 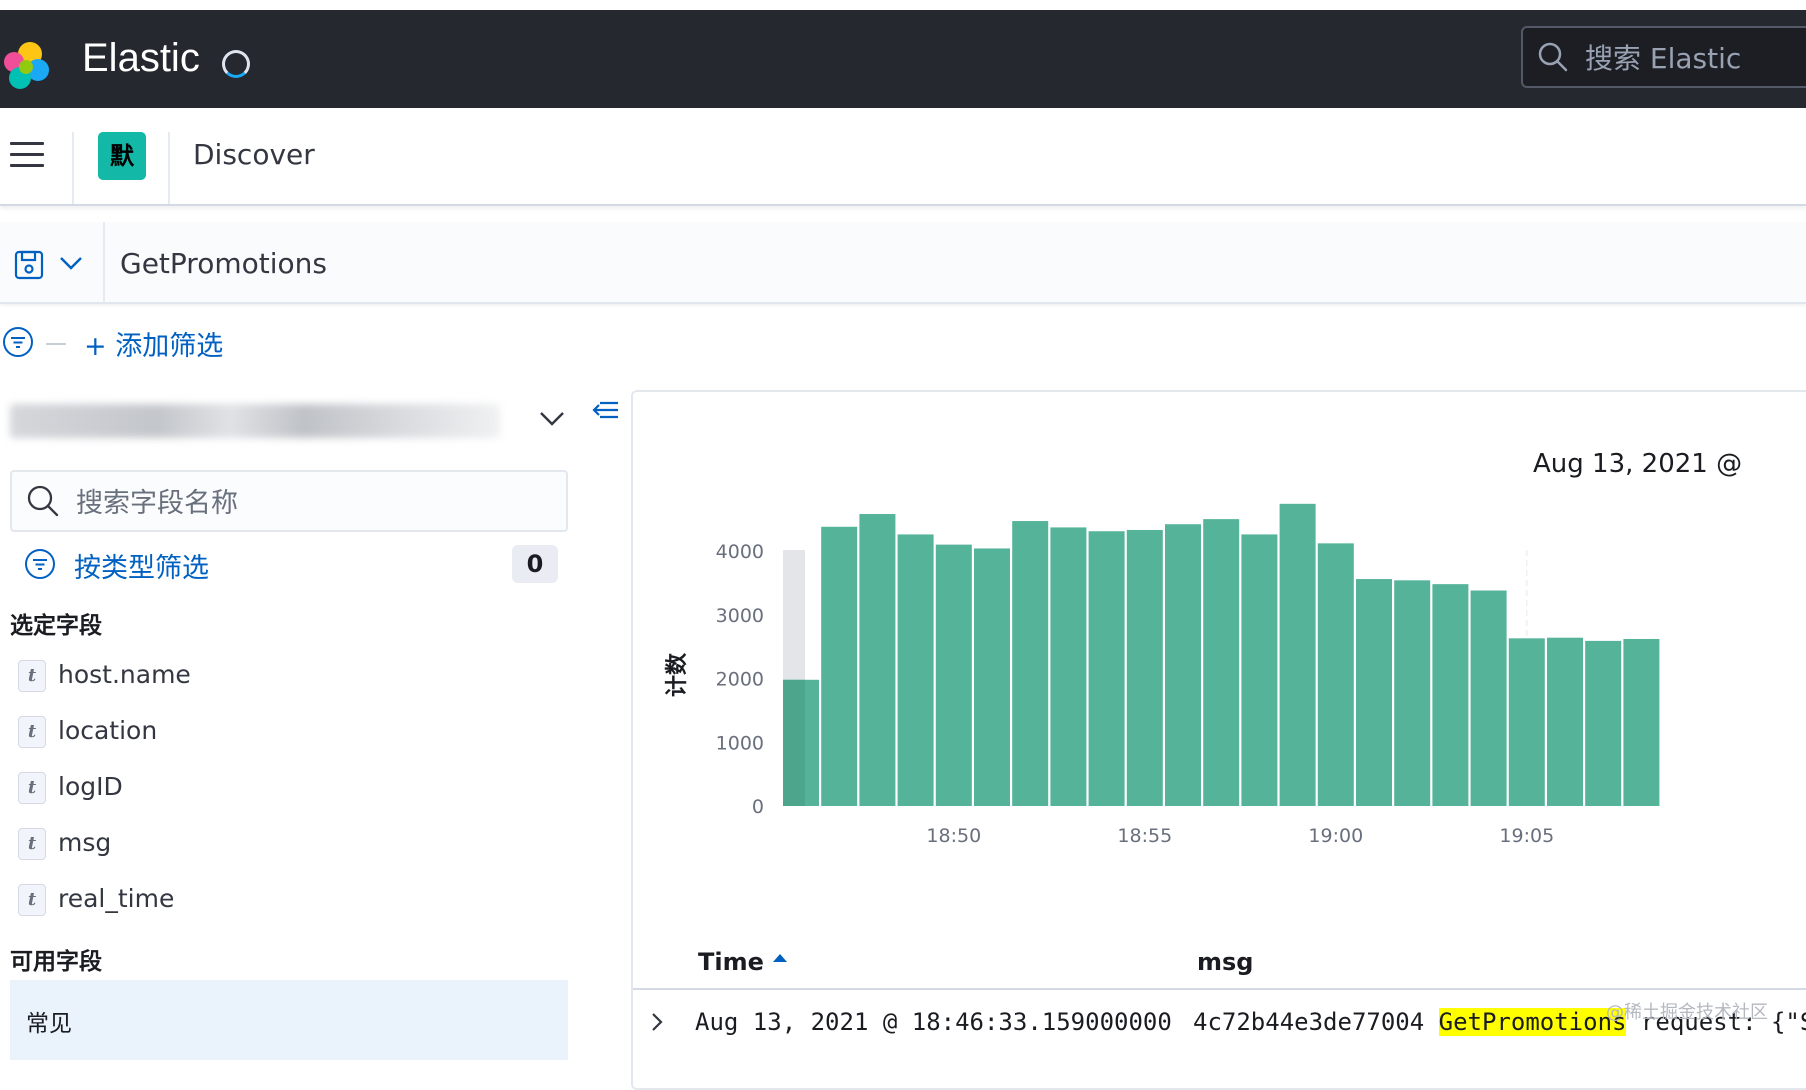 I want to click on y-tick-label: 3000, so click(x=740, y=616).